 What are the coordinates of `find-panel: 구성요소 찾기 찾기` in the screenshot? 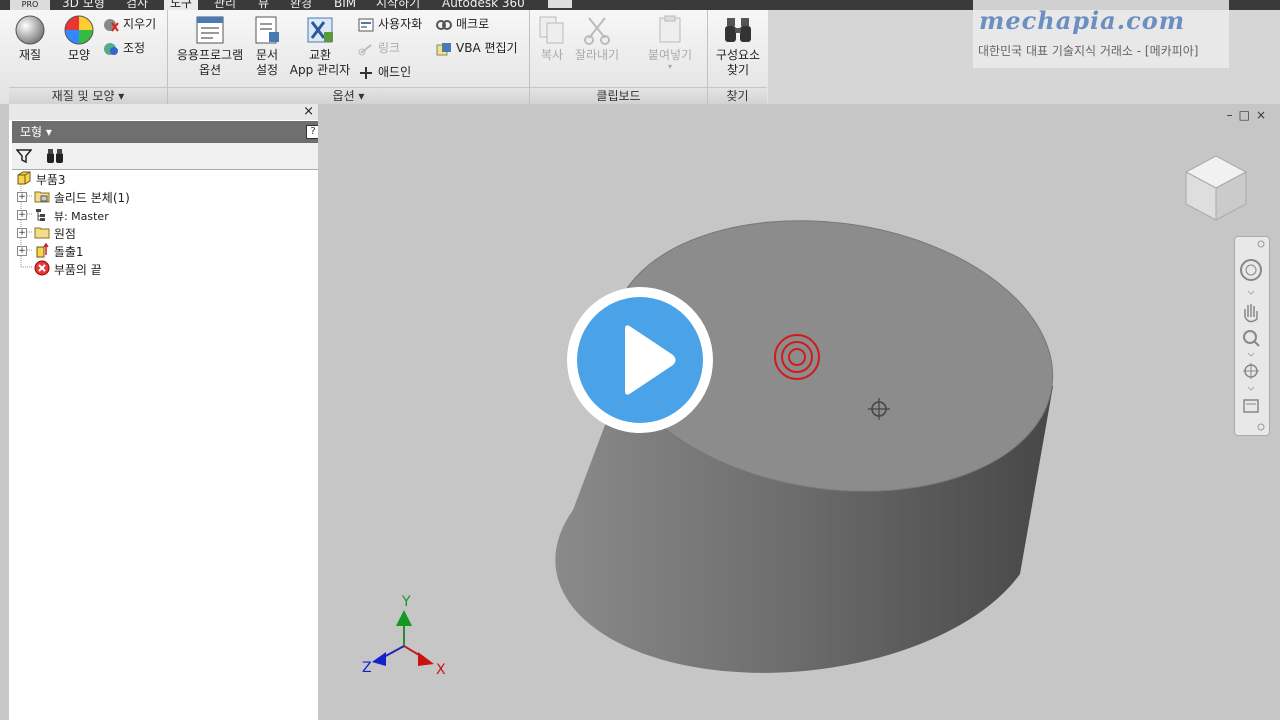 It's located at (737, 57).